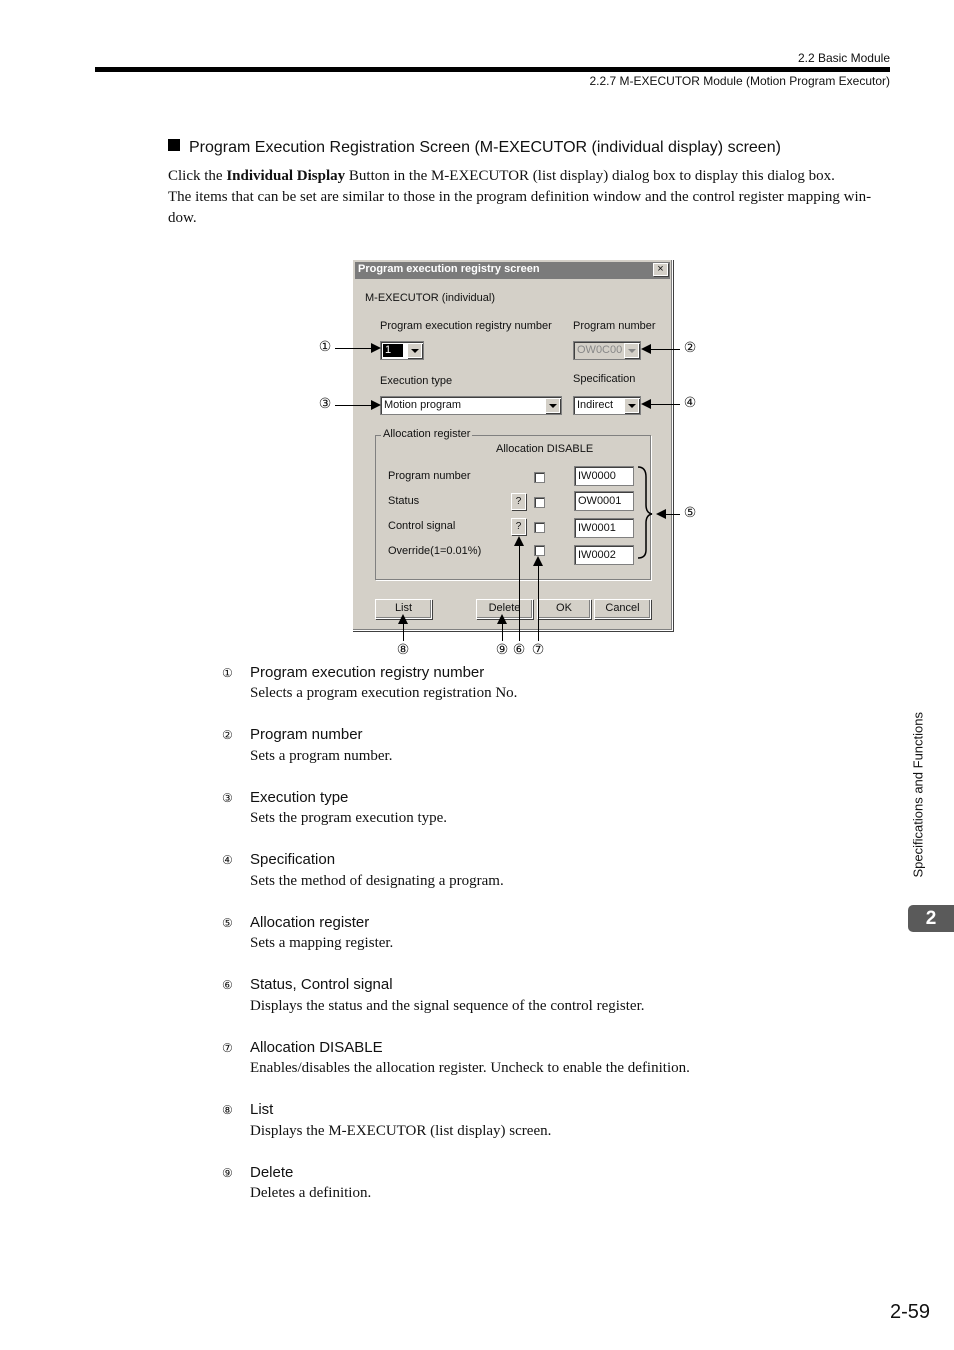  Describe the element at coordinates (595, 405) in the screenshot. I see `specification-value: Indirect` at that location.